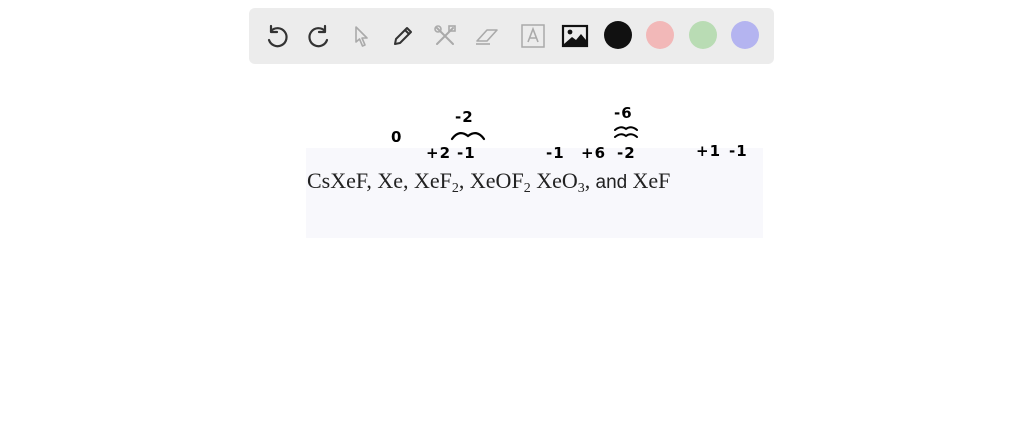  What do you see at coordinates (594, 153) in the screenshot?
I see `annotation-plus6: +6` at bounding box center [594, 153].